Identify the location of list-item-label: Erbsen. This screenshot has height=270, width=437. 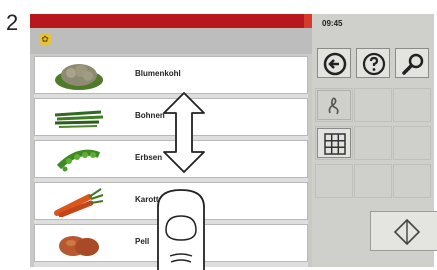
(149, 157).